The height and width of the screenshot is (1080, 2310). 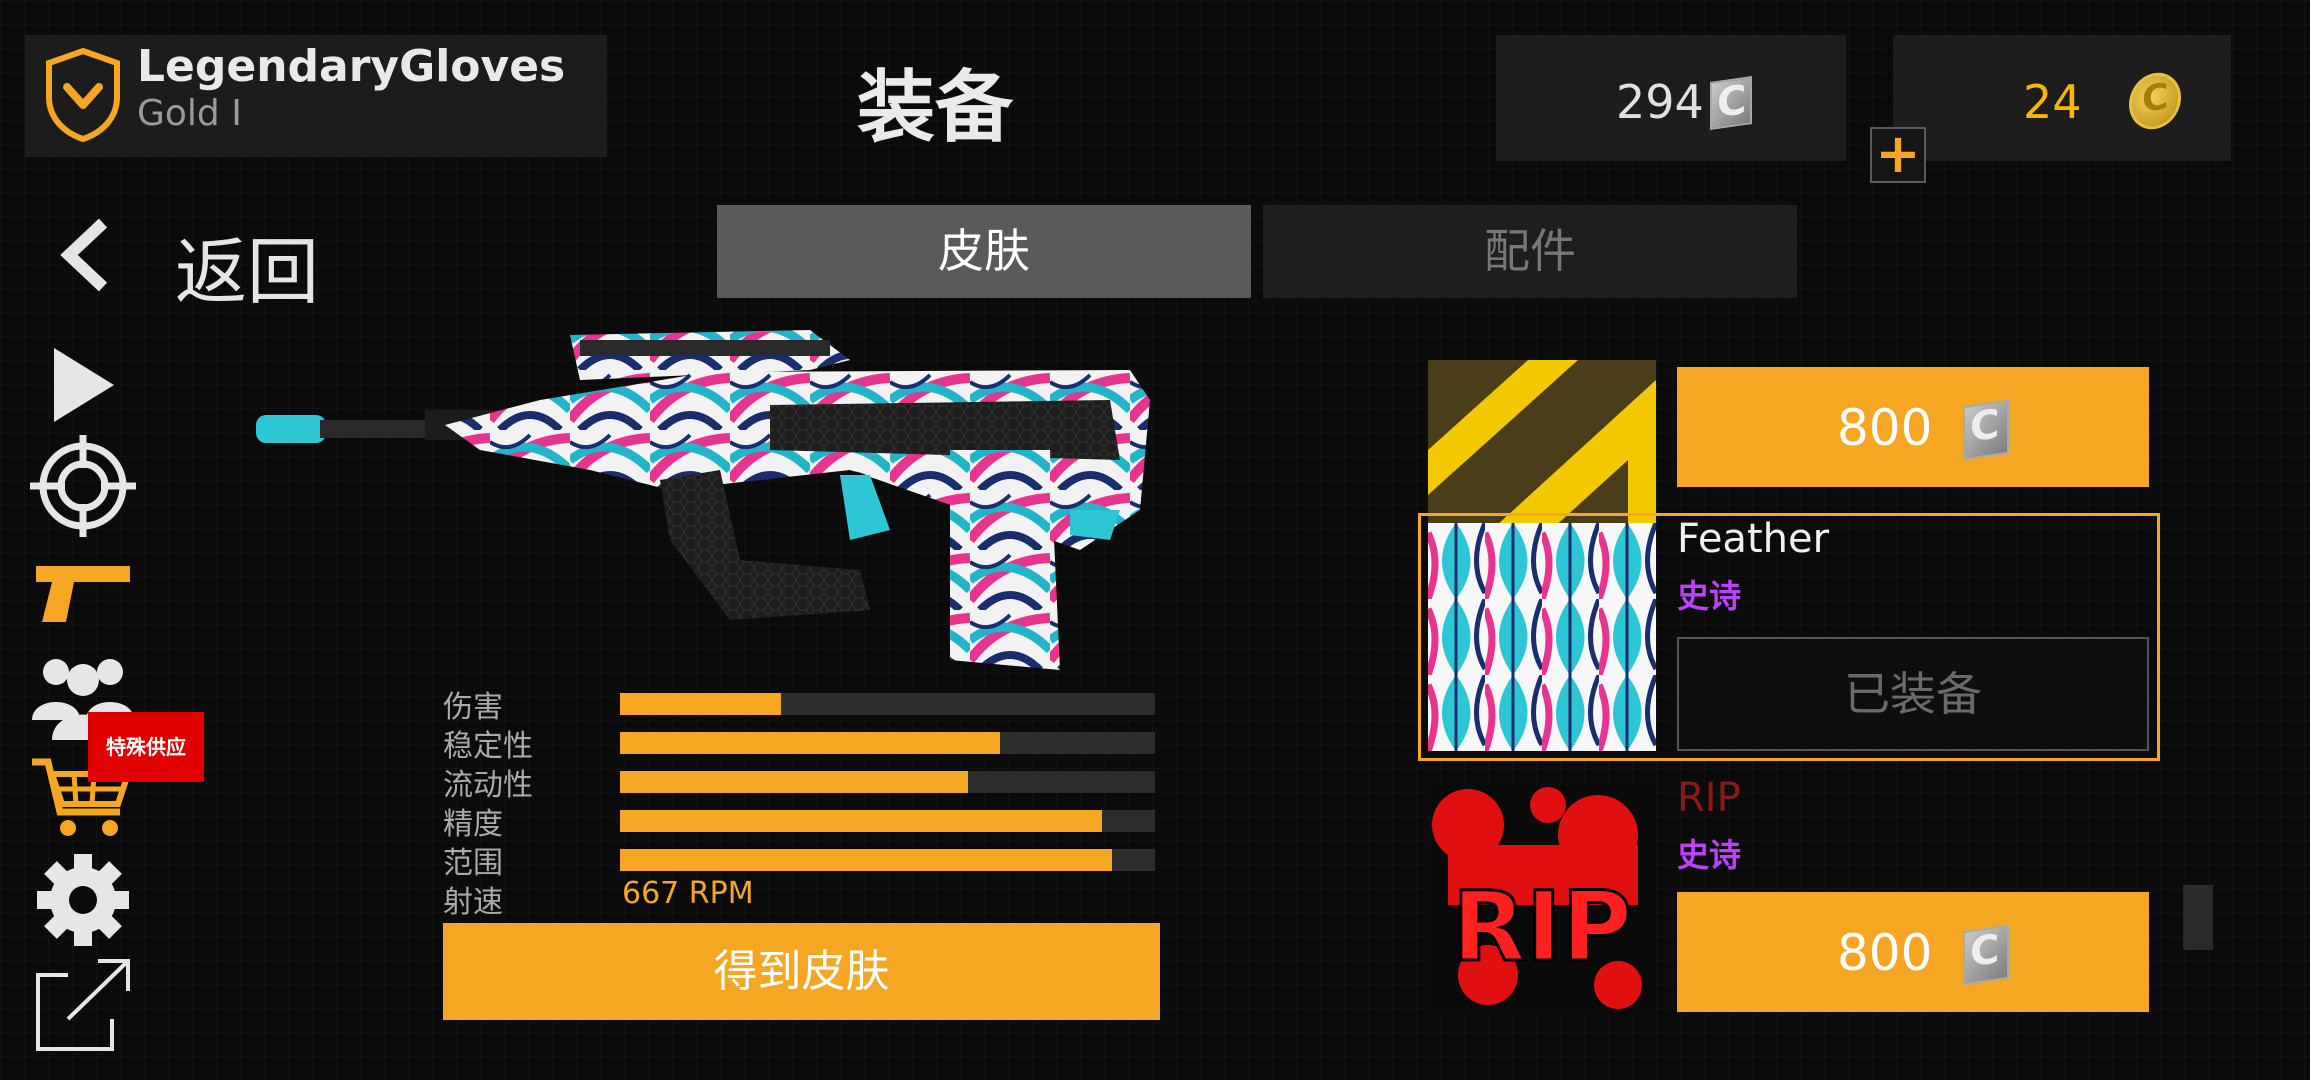 I want to click on gold-coin-icon, so click(x=2155, y=101).